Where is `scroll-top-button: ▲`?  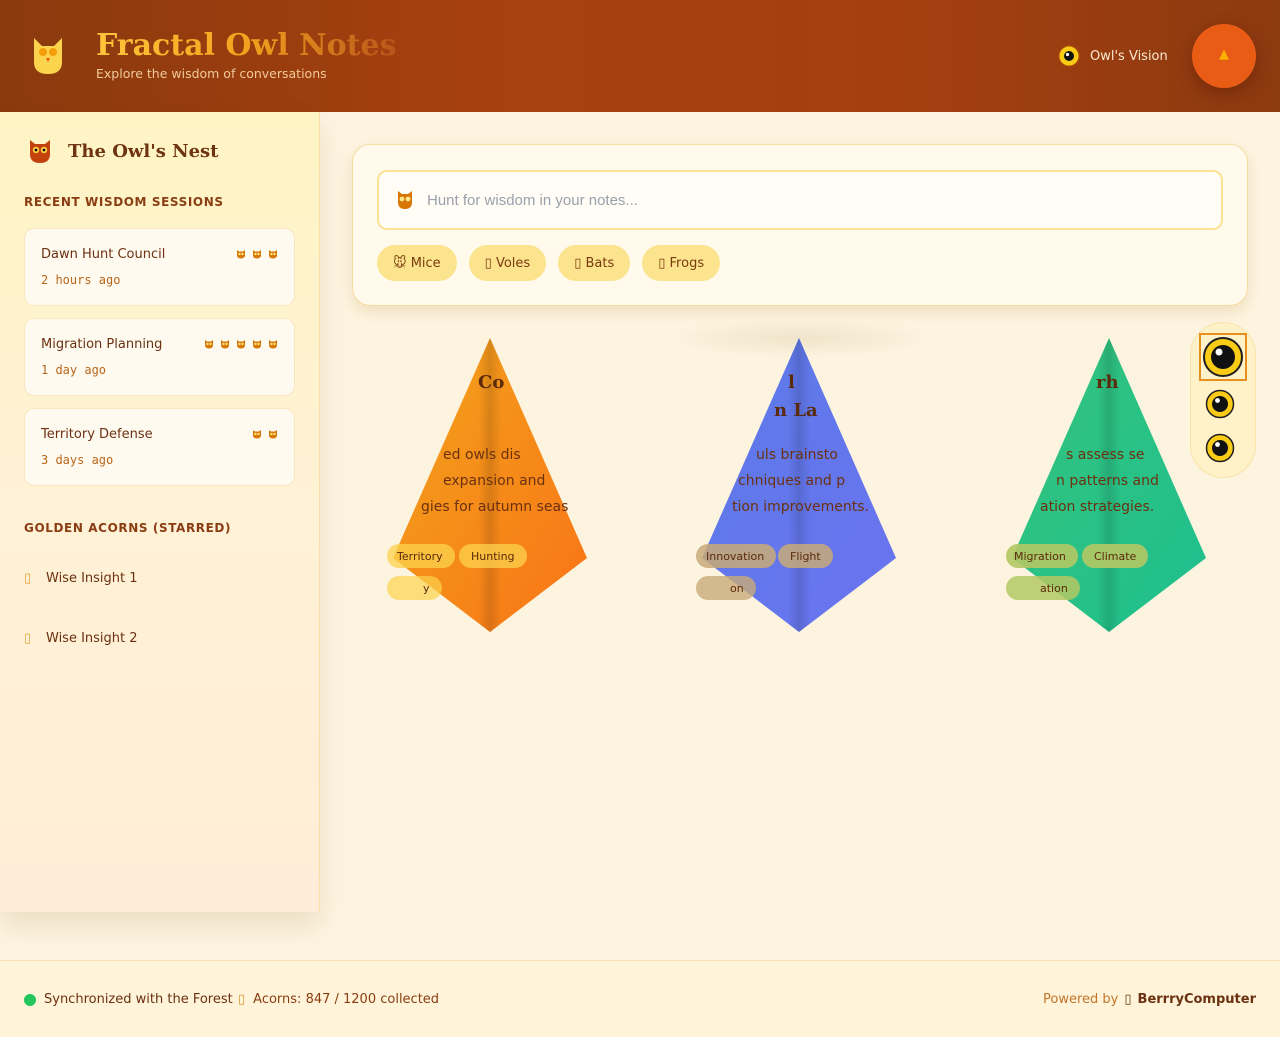 scroll-top-button: ▲ is located at coordinates (1224, 56).